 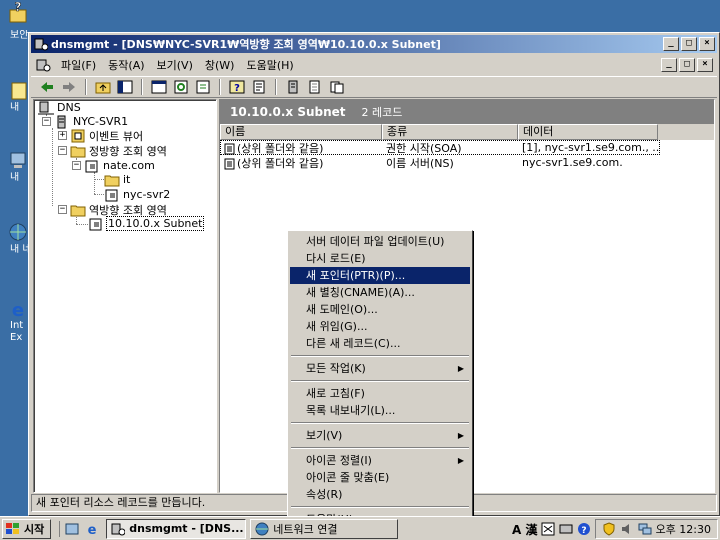 What do you see at coordinates (382, 112) in the screenshot?
I see `record-count: 2 레코드` at bounding box center [382, 112].